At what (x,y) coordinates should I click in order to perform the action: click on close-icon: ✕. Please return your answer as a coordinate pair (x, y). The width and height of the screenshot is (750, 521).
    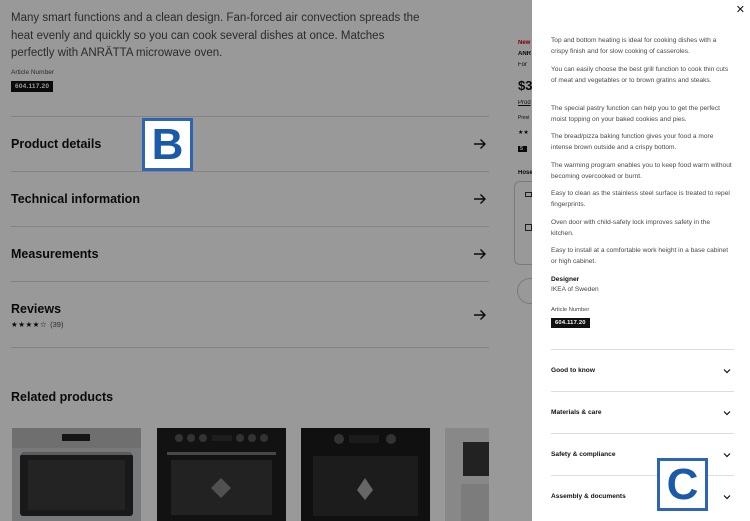
    Looking at the image, I should click on (740, 10).